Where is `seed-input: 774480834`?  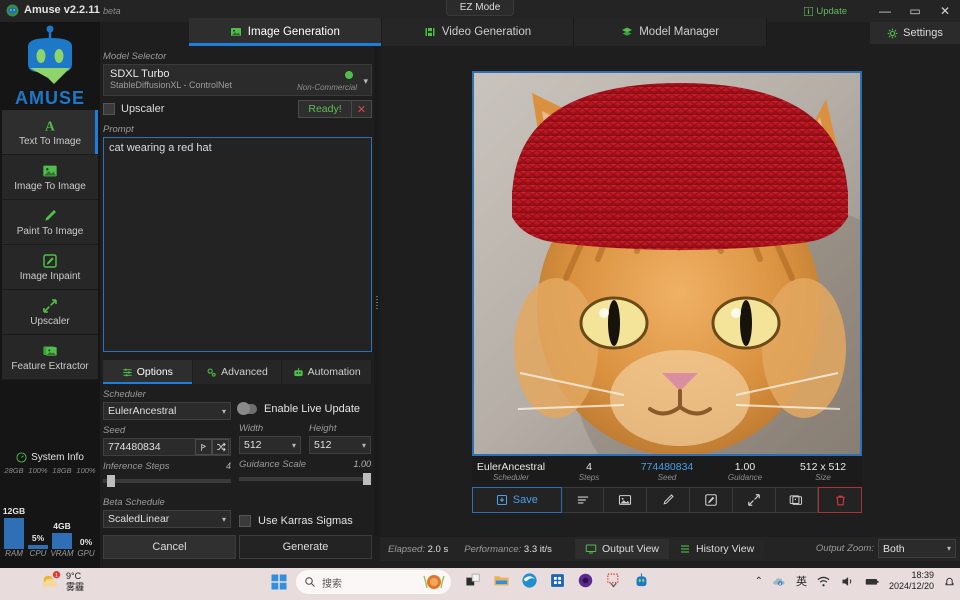
seed-input: 774480834 is located at coordinates (167, 447).